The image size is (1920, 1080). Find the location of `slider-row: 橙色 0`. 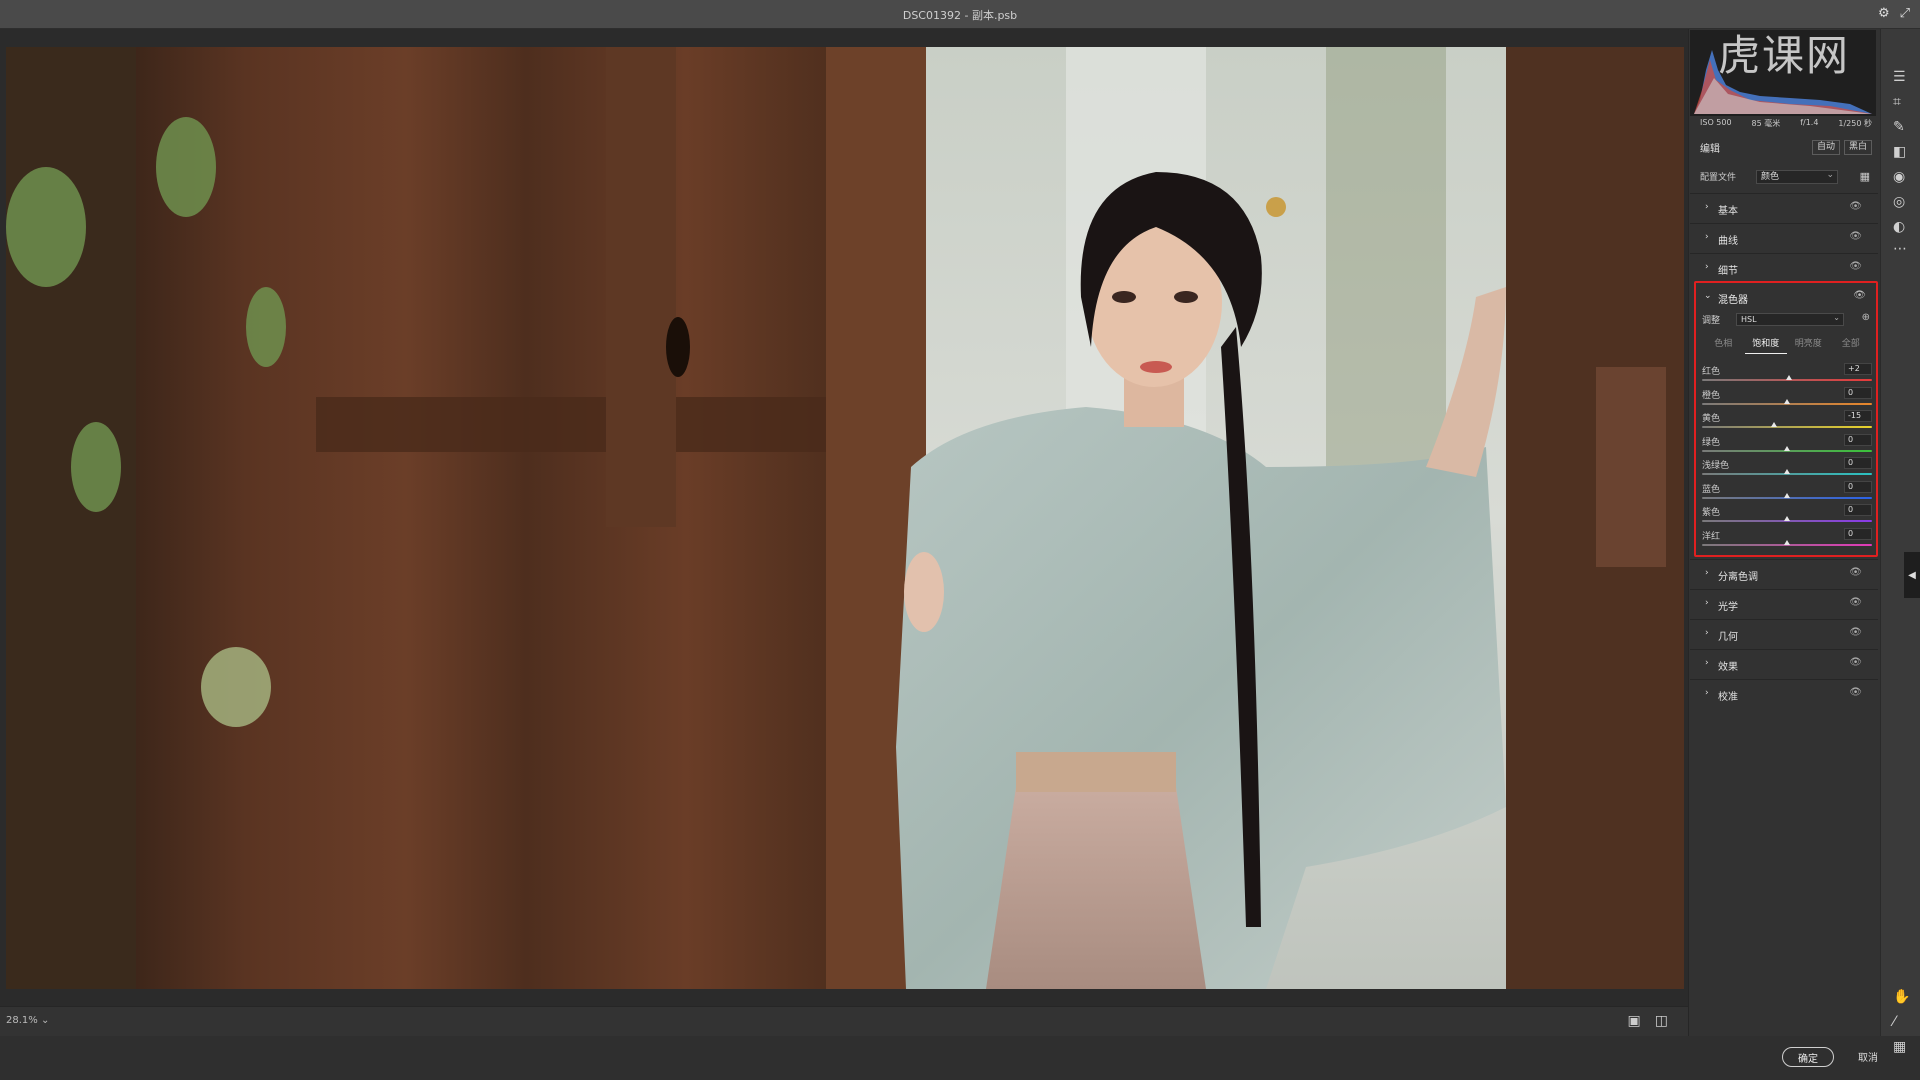

slider-row: 橙色 0 is located at coordinates (1787, 398).